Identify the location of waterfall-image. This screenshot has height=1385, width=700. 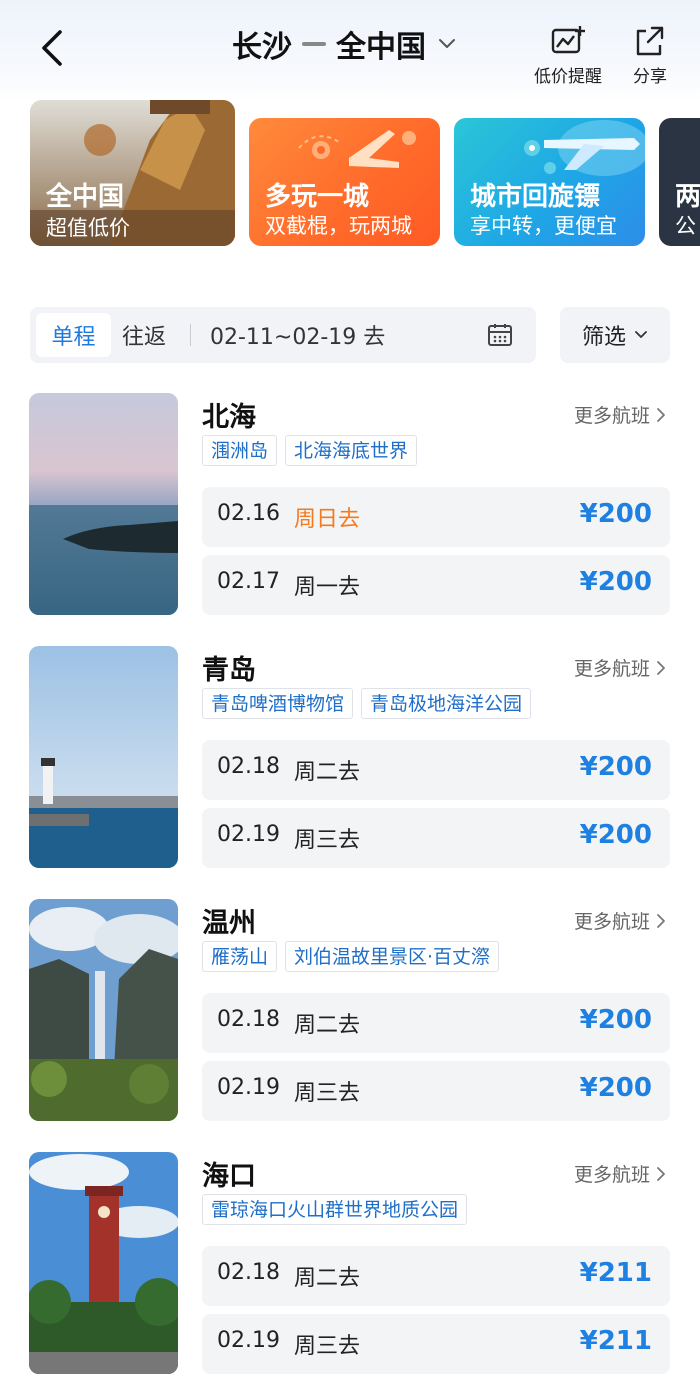
(103, 1010).